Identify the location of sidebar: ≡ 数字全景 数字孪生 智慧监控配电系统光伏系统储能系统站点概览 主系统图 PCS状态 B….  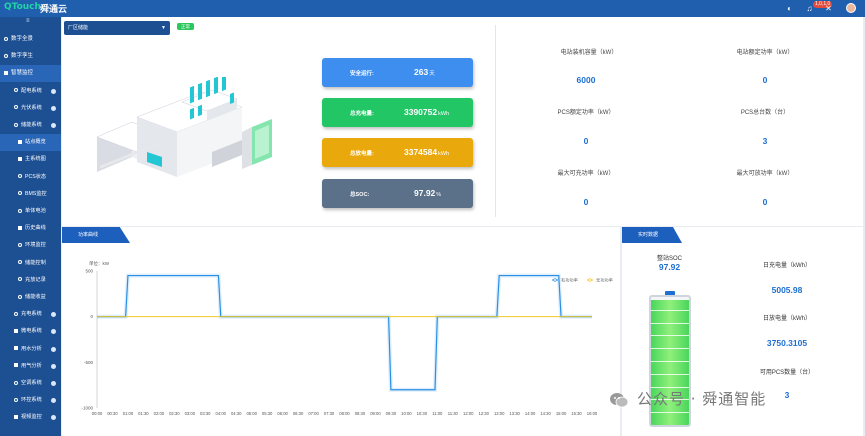
(30, 226).